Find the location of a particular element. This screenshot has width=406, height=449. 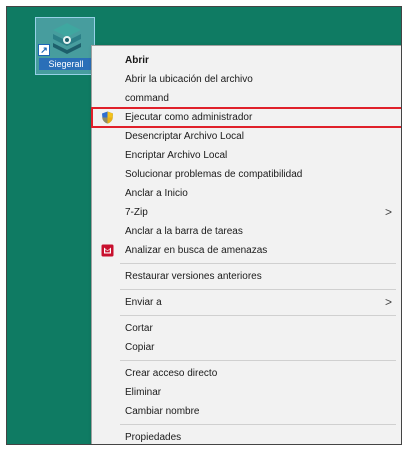

uac-shield-icon is located at coordinates (107, 117).